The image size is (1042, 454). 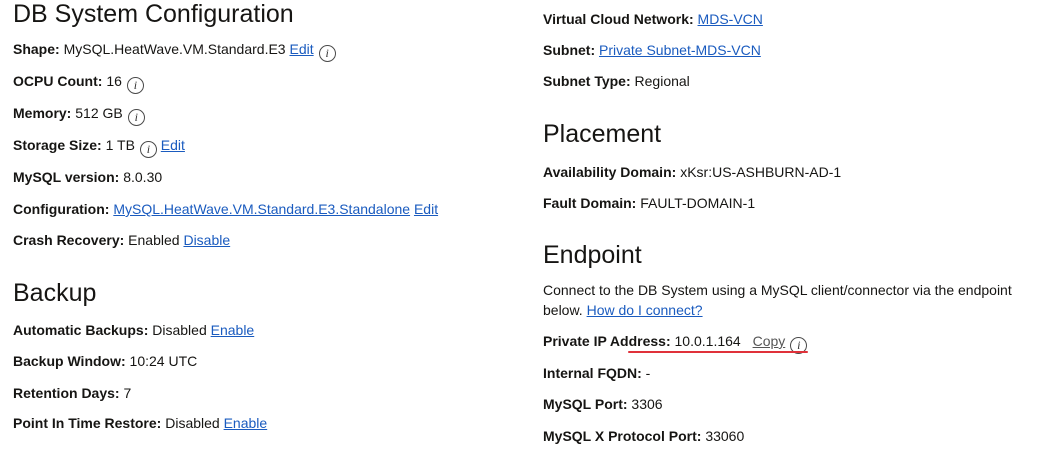 I want to click on storage-edit-link: Edit, so click(x=173, y=145).